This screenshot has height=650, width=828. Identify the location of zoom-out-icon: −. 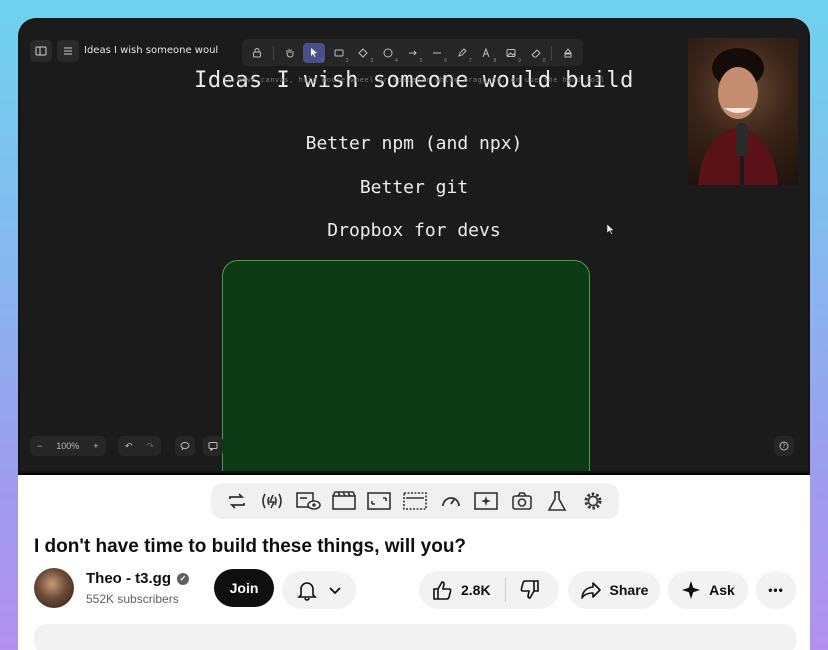
(39, 446).